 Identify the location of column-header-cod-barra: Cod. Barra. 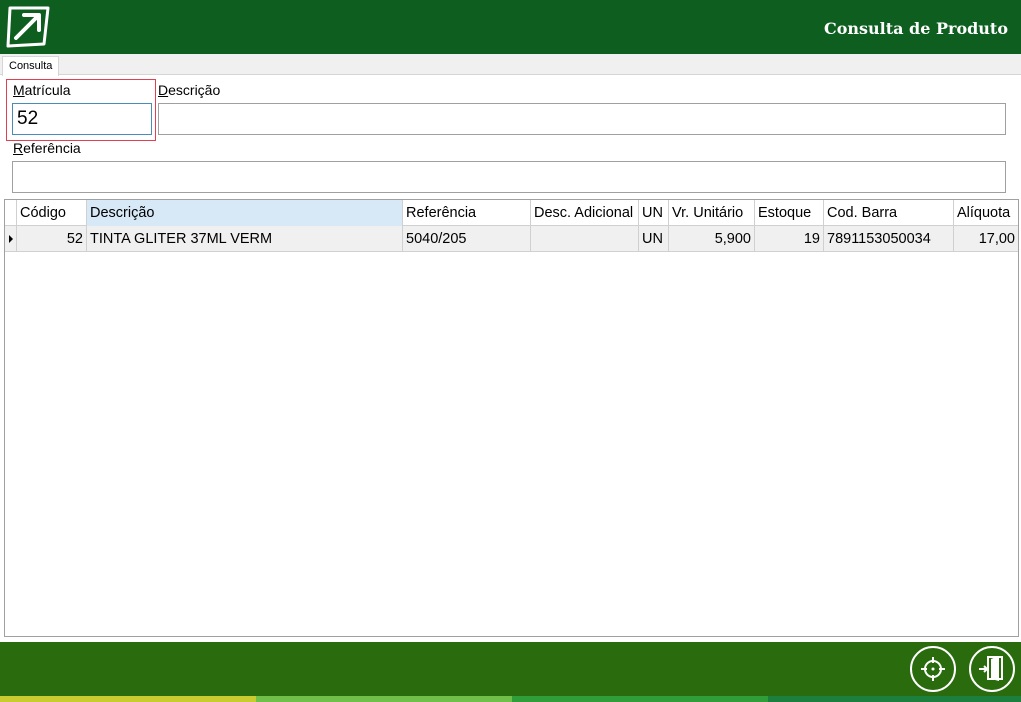
(889, 213).